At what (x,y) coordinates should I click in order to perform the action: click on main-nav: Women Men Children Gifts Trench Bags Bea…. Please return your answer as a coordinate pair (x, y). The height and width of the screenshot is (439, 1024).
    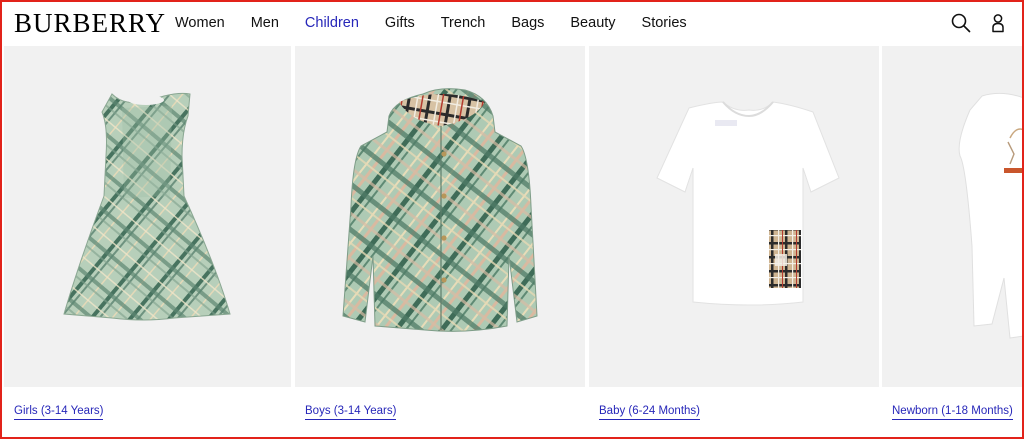
    Looking at the image, I should click on (444, 23).